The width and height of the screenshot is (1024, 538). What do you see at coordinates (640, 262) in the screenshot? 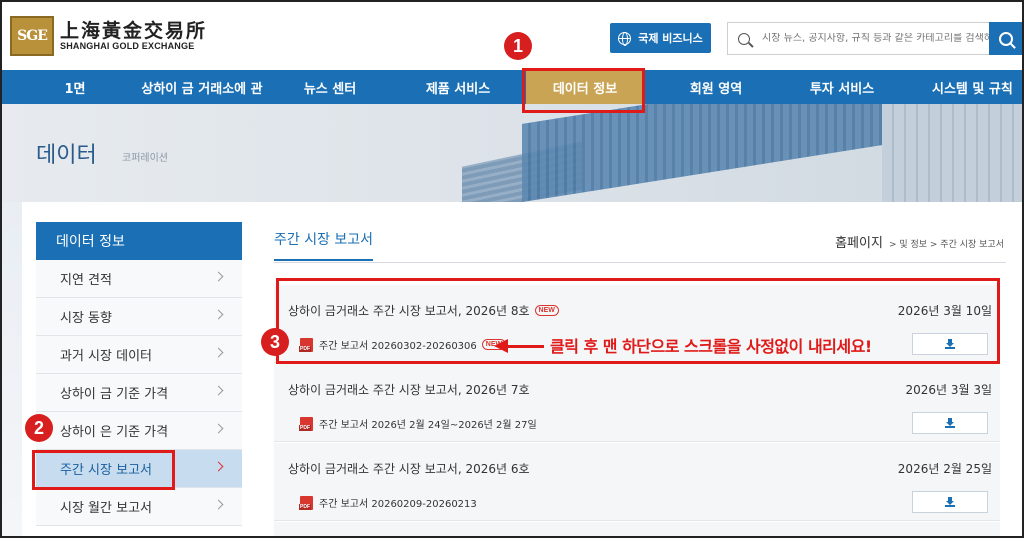
I see `tab-divider` at bounding box center [640, 262].